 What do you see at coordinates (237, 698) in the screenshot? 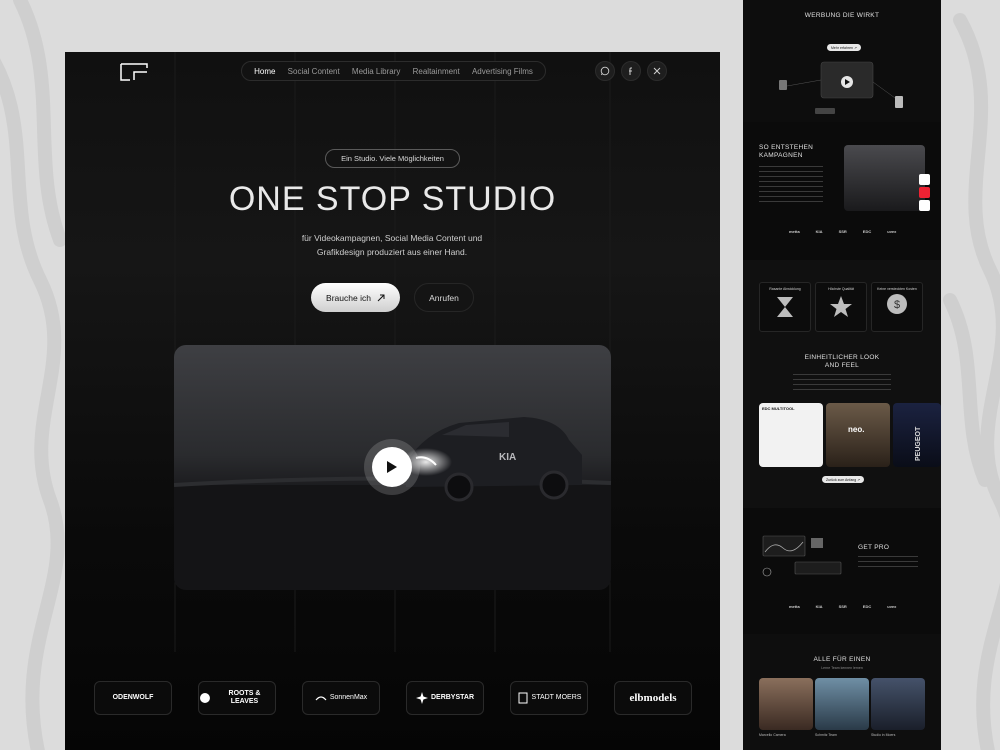
I see `client-logo-roots-leaves: ROOTS & LEAVES` at bounding box center [237, 698].